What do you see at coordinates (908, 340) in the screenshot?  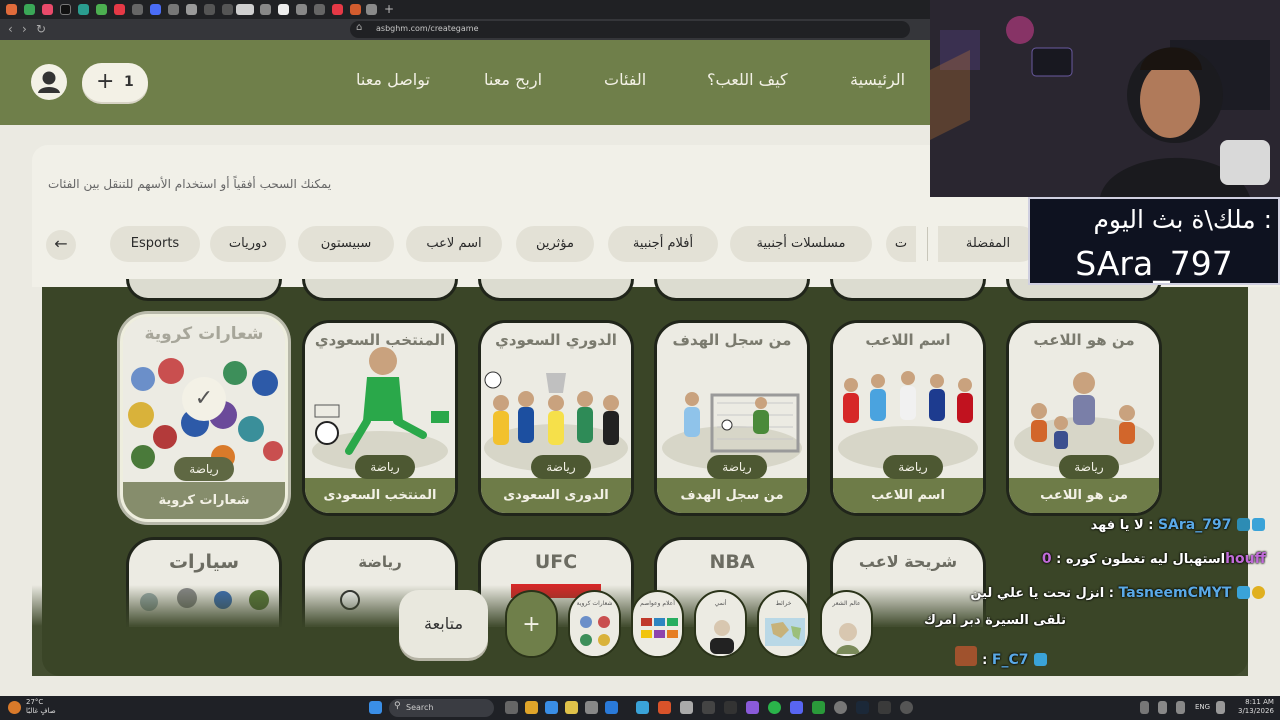 I see `card-art-title: اسم اللاعب` at bounding box center [908, 340].